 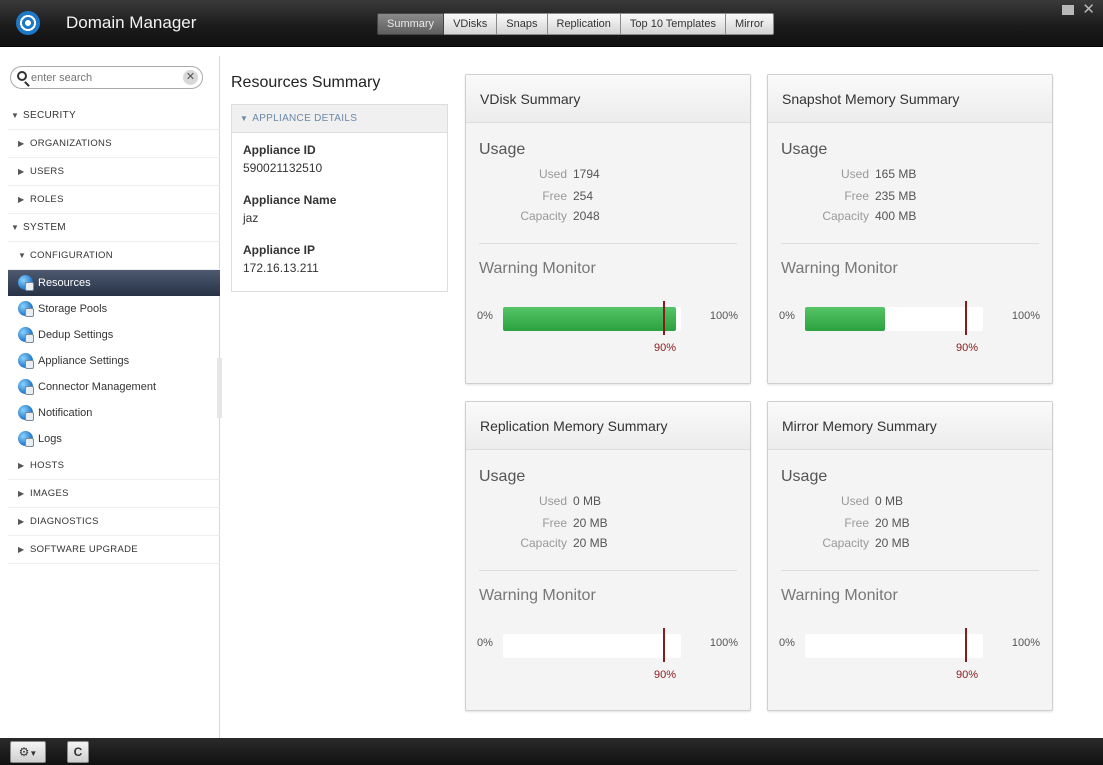 I want to click on sidebar-item-appliance-settings: Appliance Settings, so click(x=114, y=361).